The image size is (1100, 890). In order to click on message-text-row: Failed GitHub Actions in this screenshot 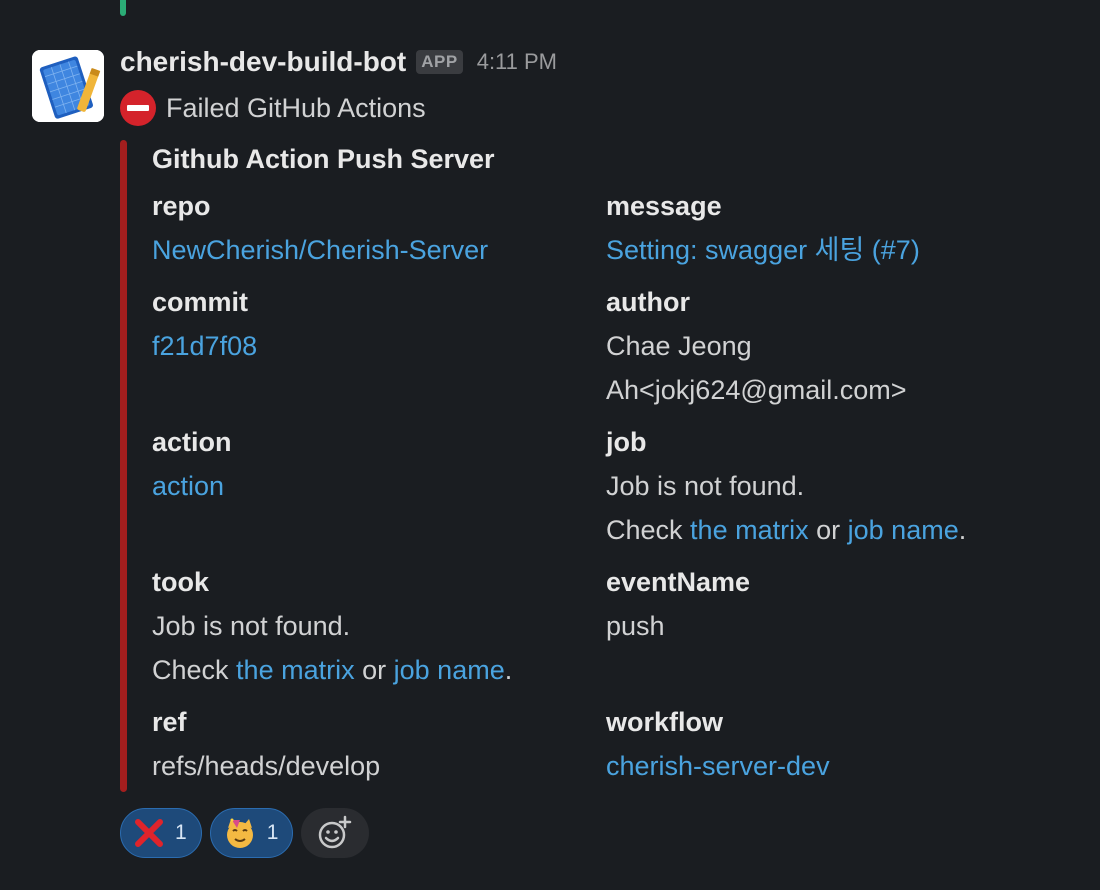, I will do `click(273, 108)`.